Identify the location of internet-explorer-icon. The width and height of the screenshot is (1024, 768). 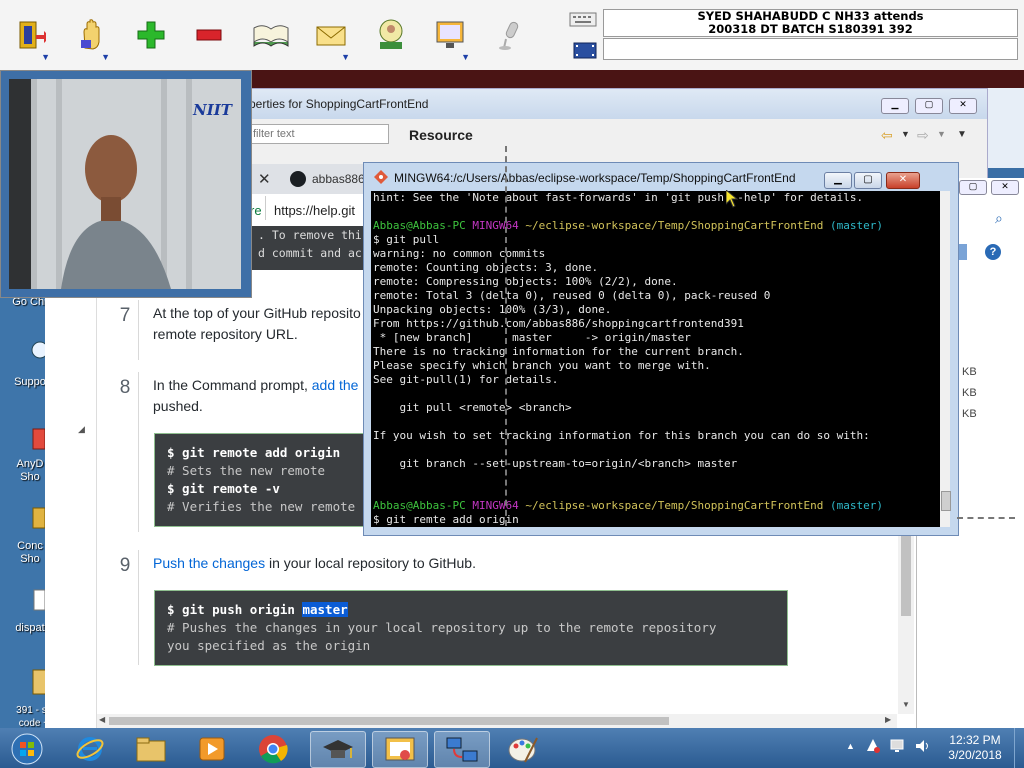
(90, 748).